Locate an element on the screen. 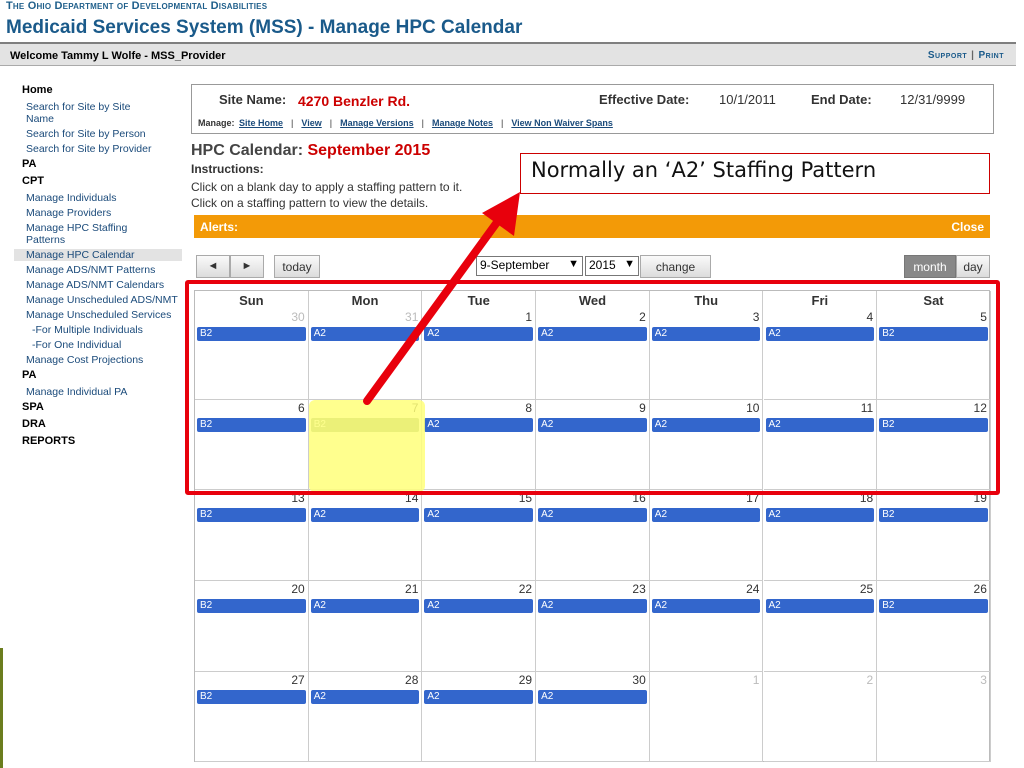 Image resolution: width=1024 pixels, height=768 pixels. arrow-shaft is located at coordinates (435, 307).